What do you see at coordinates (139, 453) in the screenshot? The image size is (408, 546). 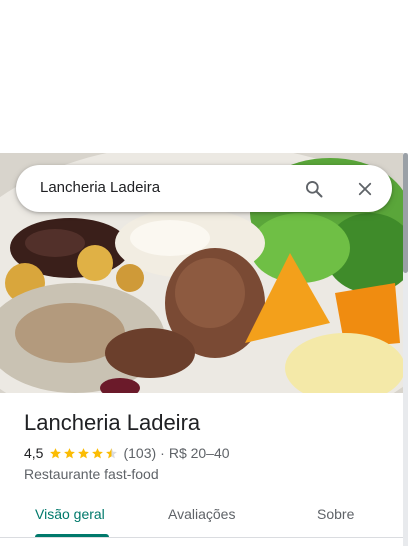 I see `reviews-count: (103)` at bounding box center [139, 453].